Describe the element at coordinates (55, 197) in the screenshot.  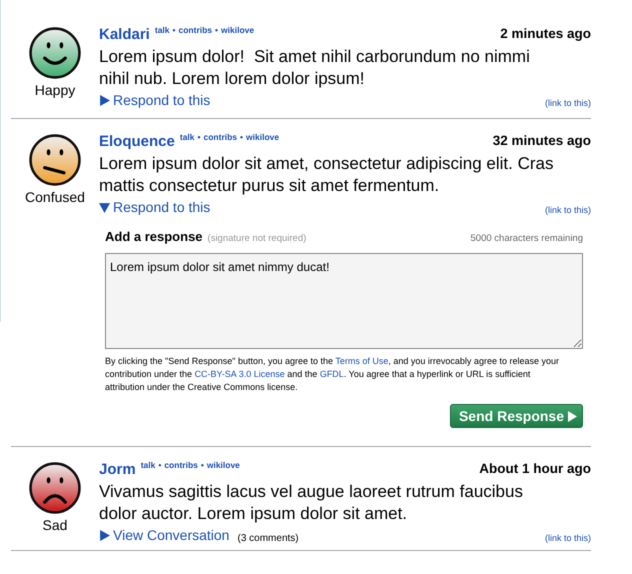
I see `mood-label: Confused` at that location.